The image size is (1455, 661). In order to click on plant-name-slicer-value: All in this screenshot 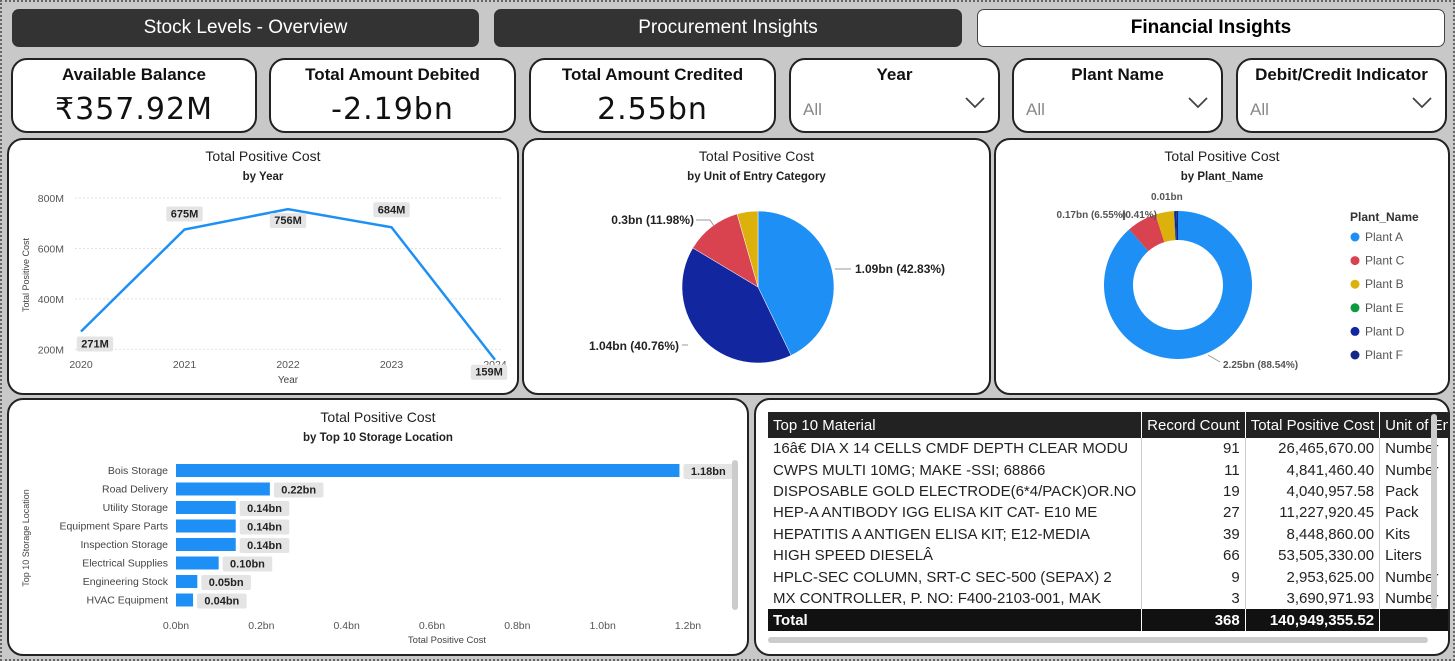, I will do `click(1035, 110)`.